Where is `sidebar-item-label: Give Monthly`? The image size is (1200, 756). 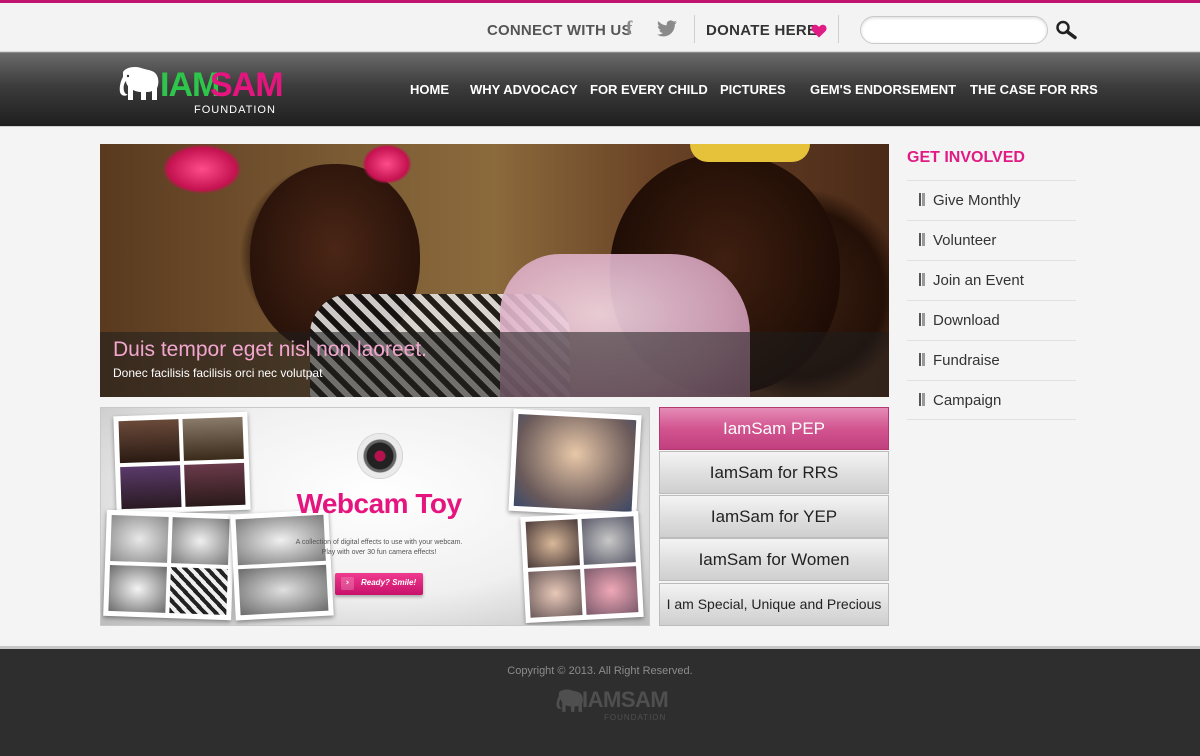 sidebar-item-label: Give Monthly is located at coordinates (977, 200).